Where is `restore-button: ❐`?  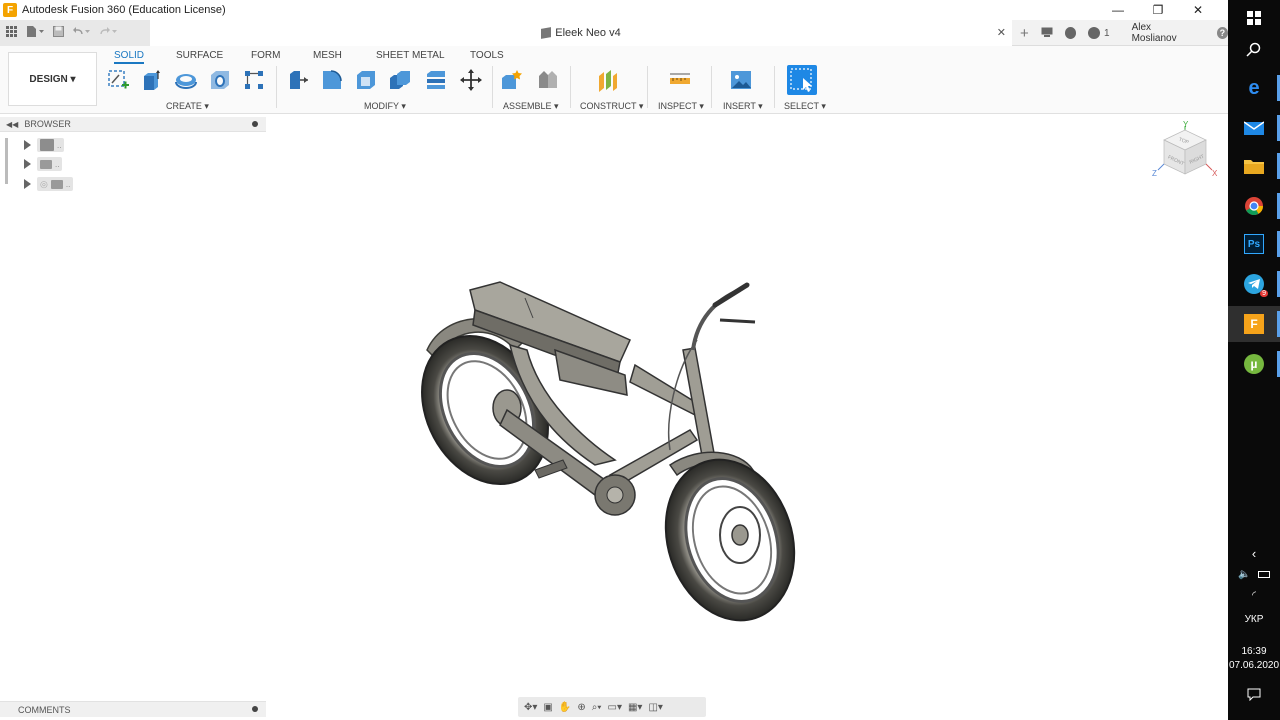 restore-button: ❐ is located at coordinates (1158, 10).